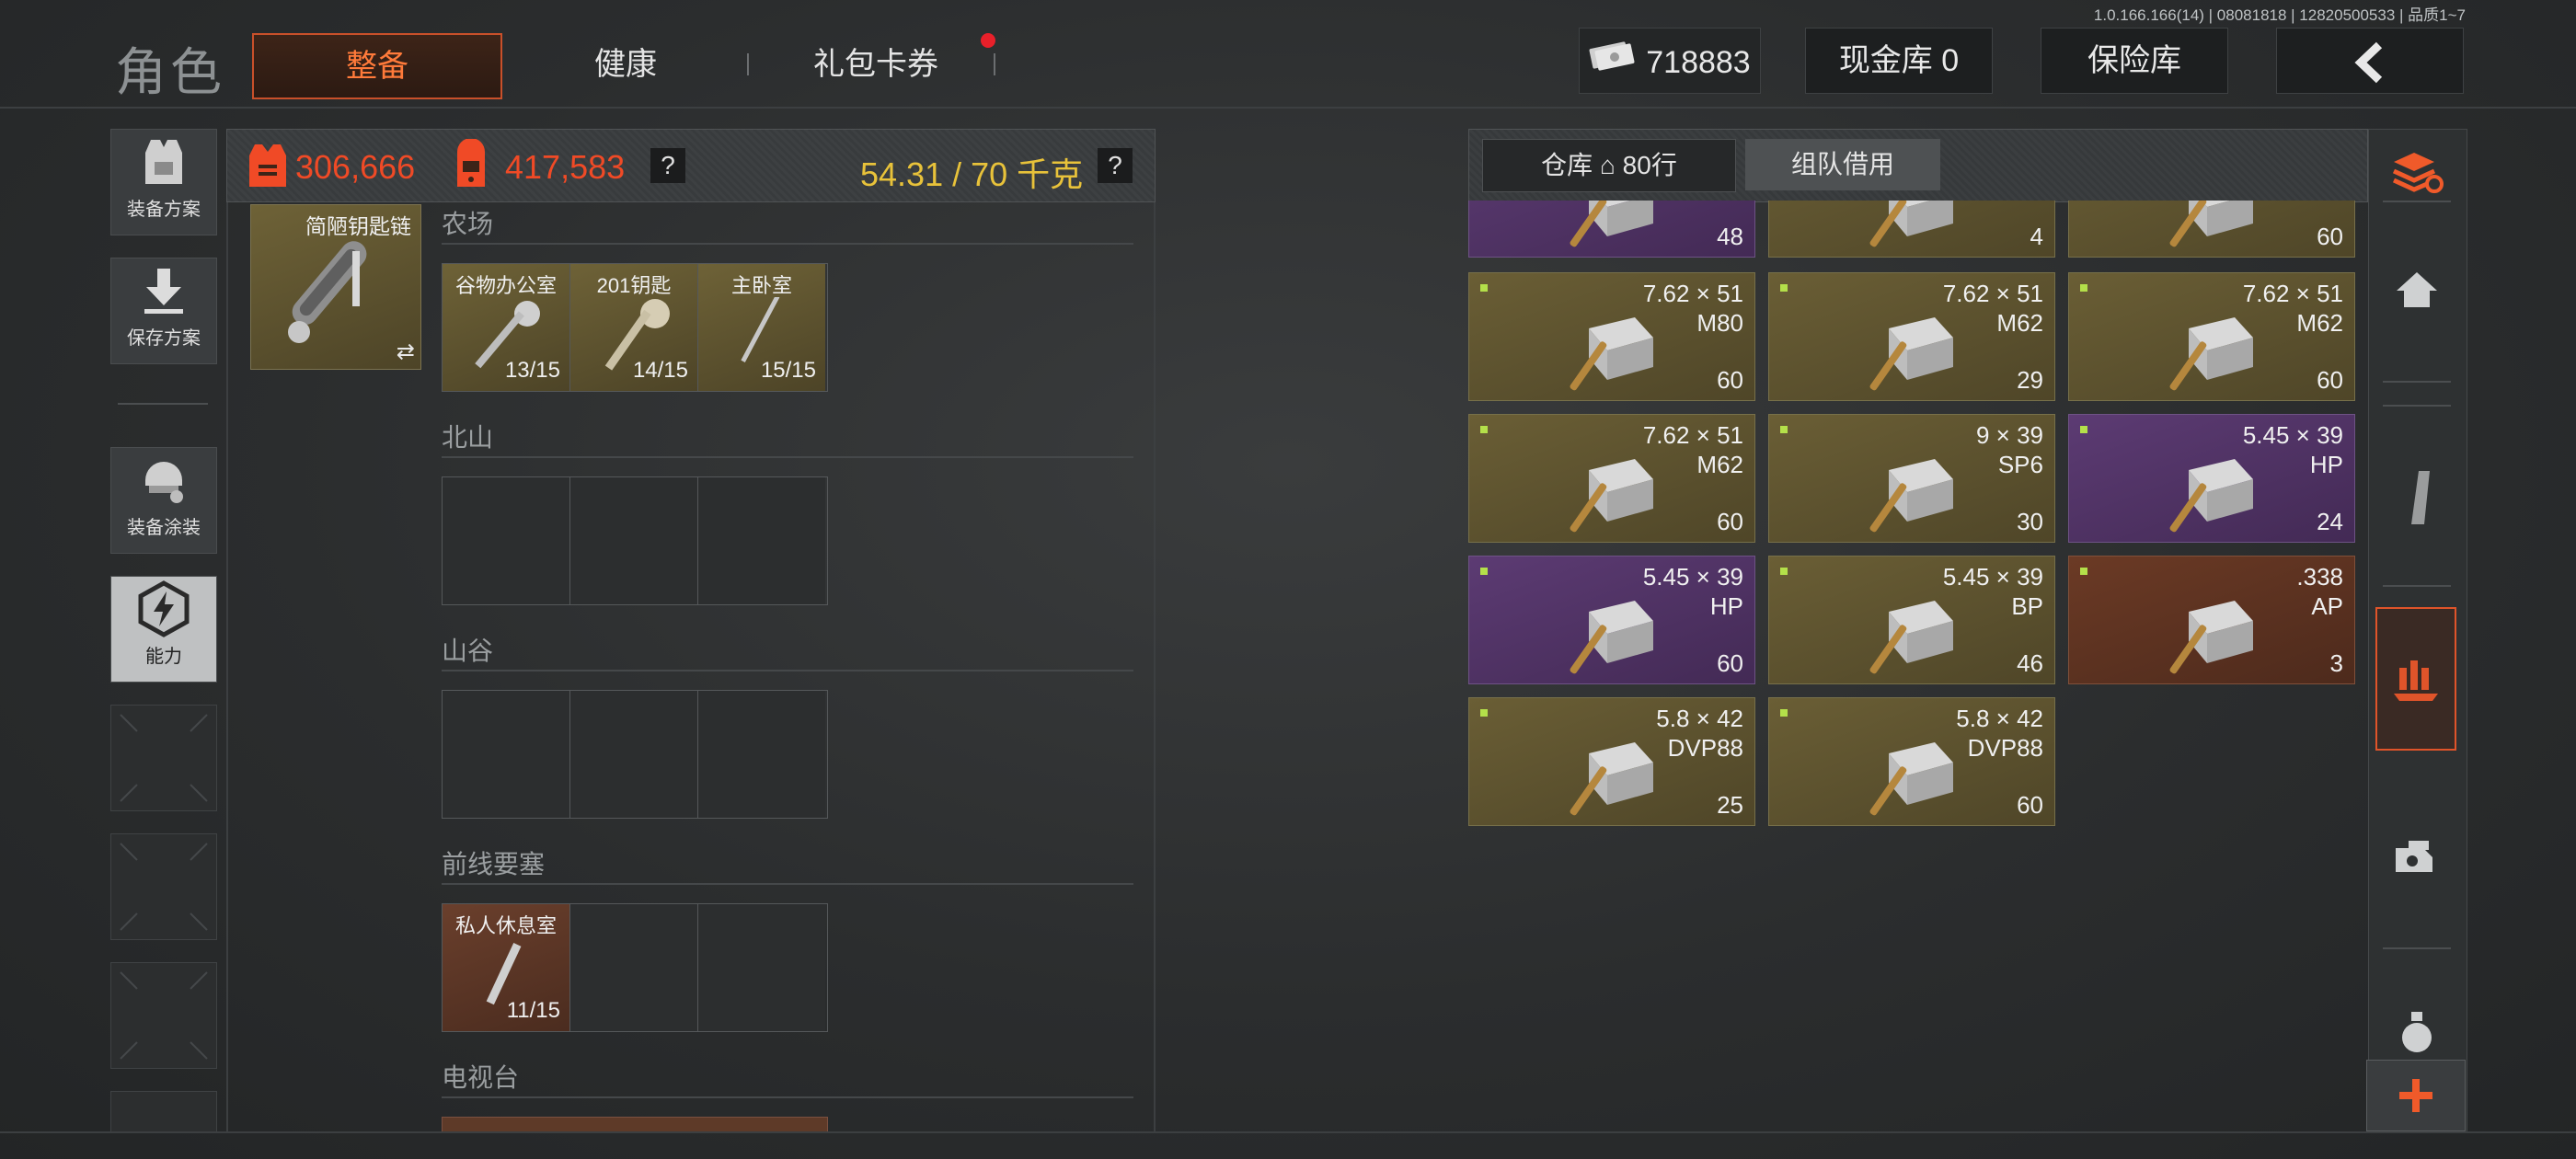 This screenshot has width=2576, height=1159. What do you see at coordinates (163, 657) in the screenshot?
I see `ability-label: 能力` at bounding box center [163, 657].